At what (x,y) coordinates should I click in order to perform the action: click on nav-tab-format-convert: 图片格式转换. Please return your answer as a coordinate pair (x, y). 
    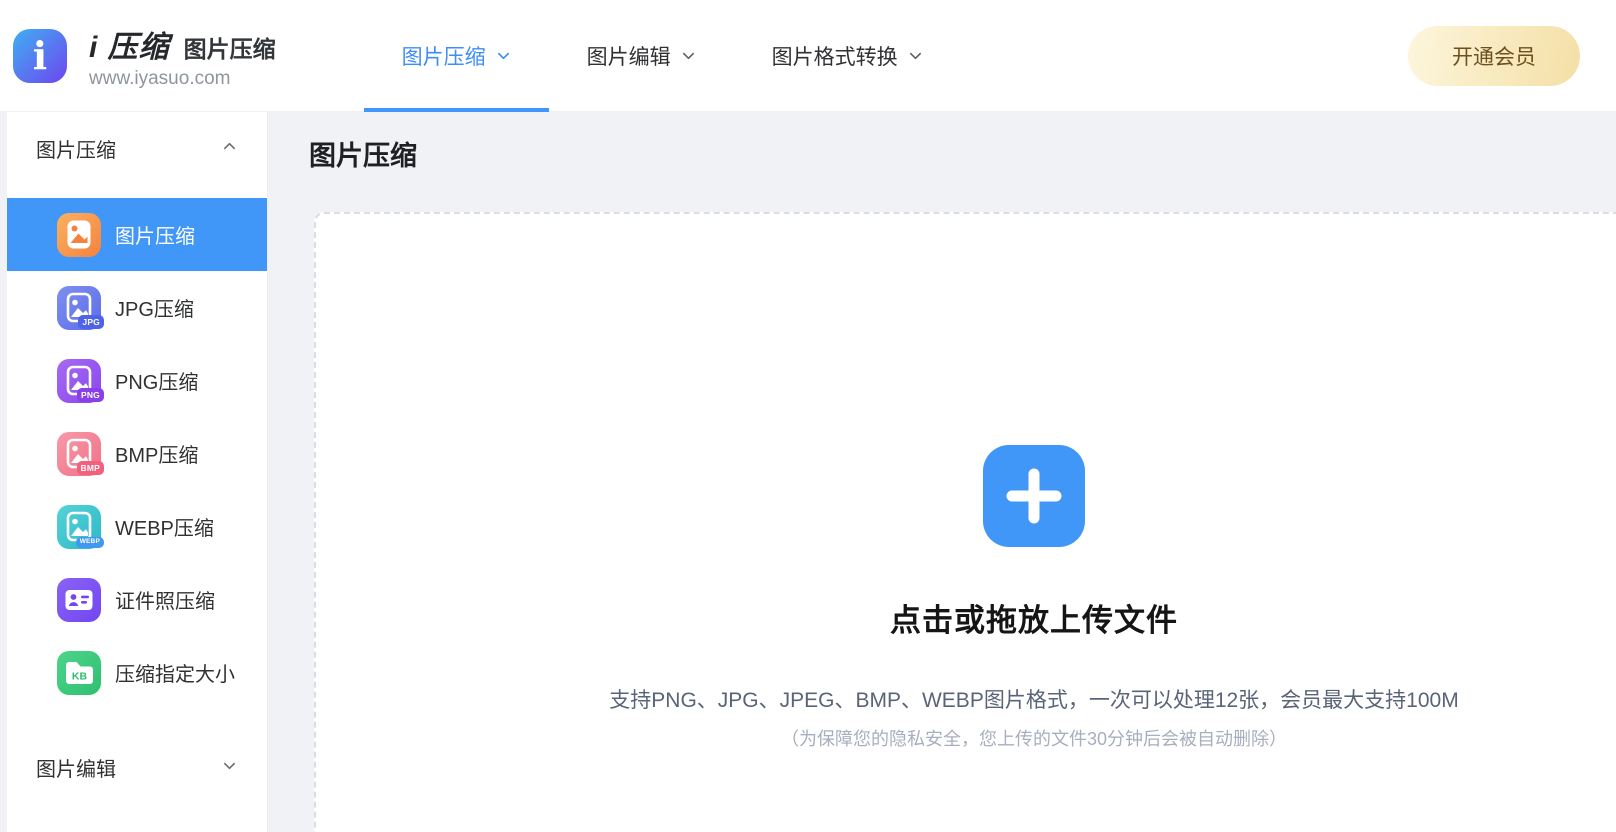
    Looking at the image, I should click on (847, 55).